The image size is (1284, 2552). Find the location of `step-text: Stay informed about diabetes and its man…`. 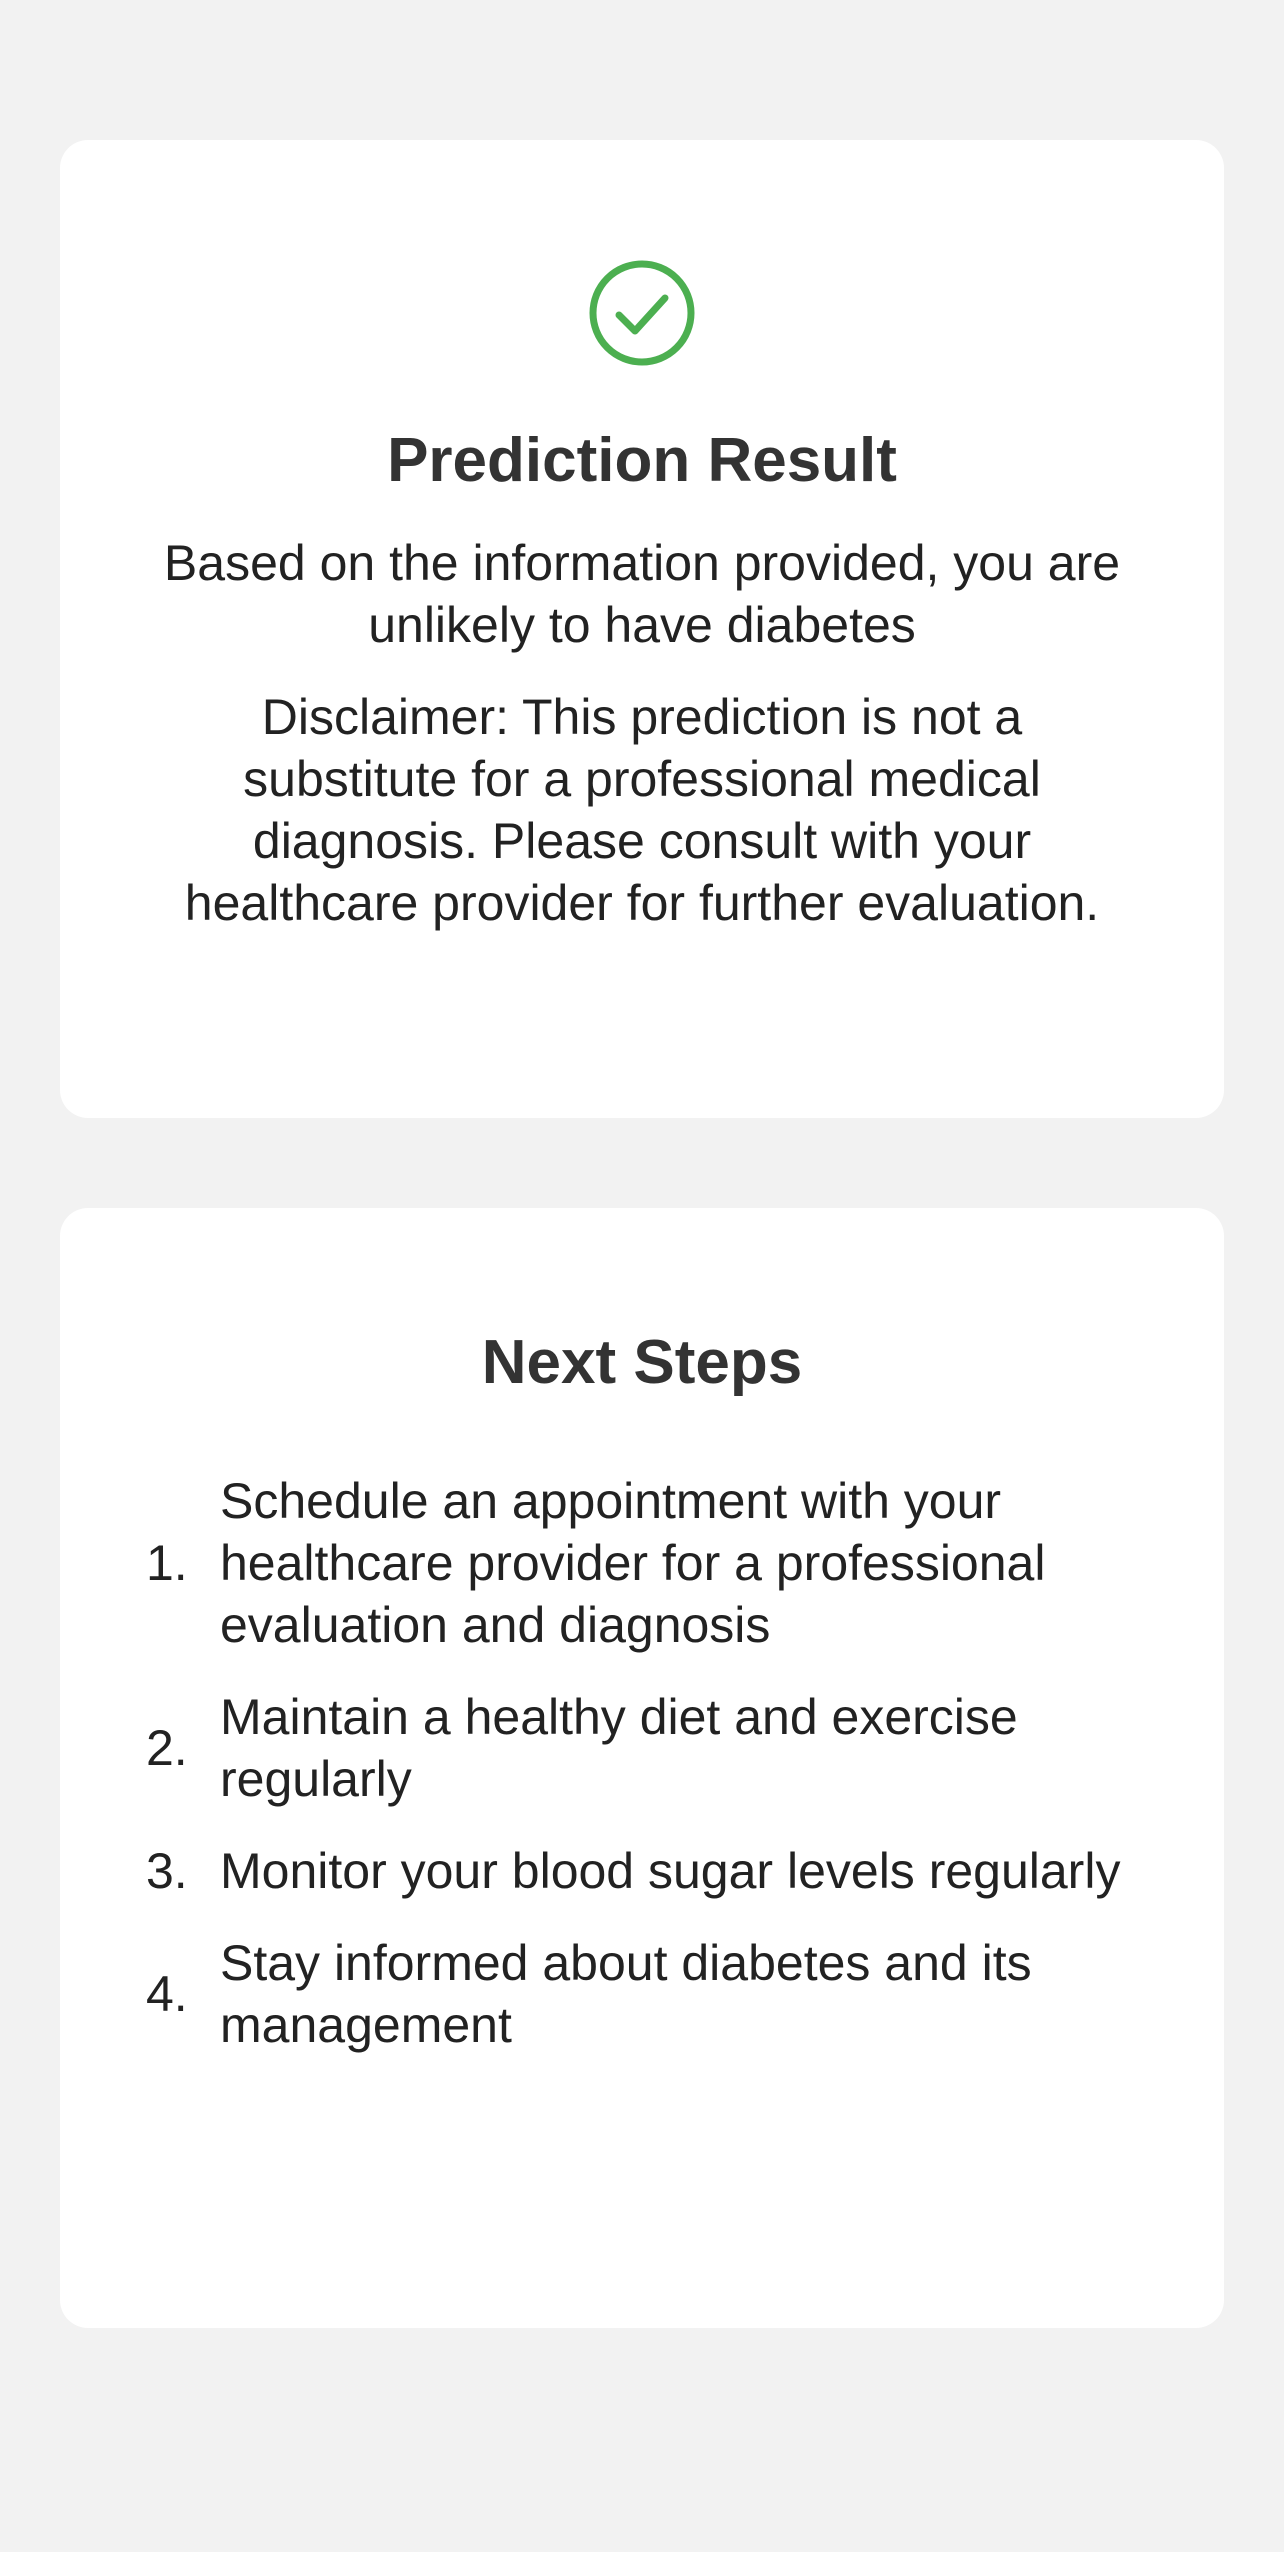

step-text: Stay informed about diabetes and its man… is located at coordinates (626, 1994).